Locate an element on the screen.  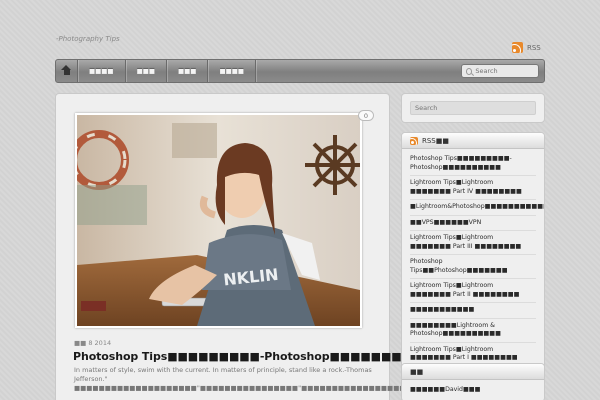
nav-search-box is located at coordinates (500, 71).